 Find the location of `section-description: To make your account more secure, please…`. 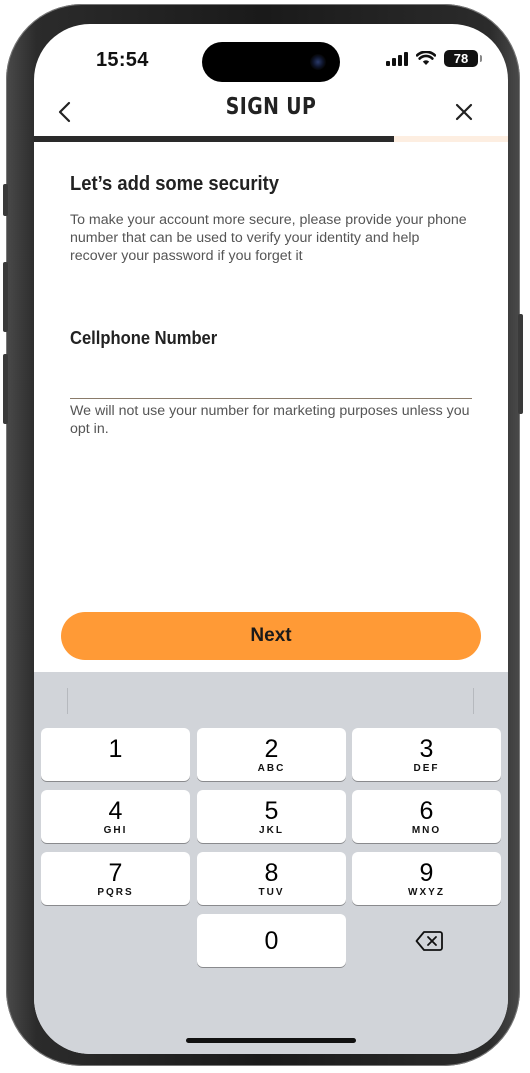

section-description: To make your account more secure, please… is located at coordinates (268, 238).